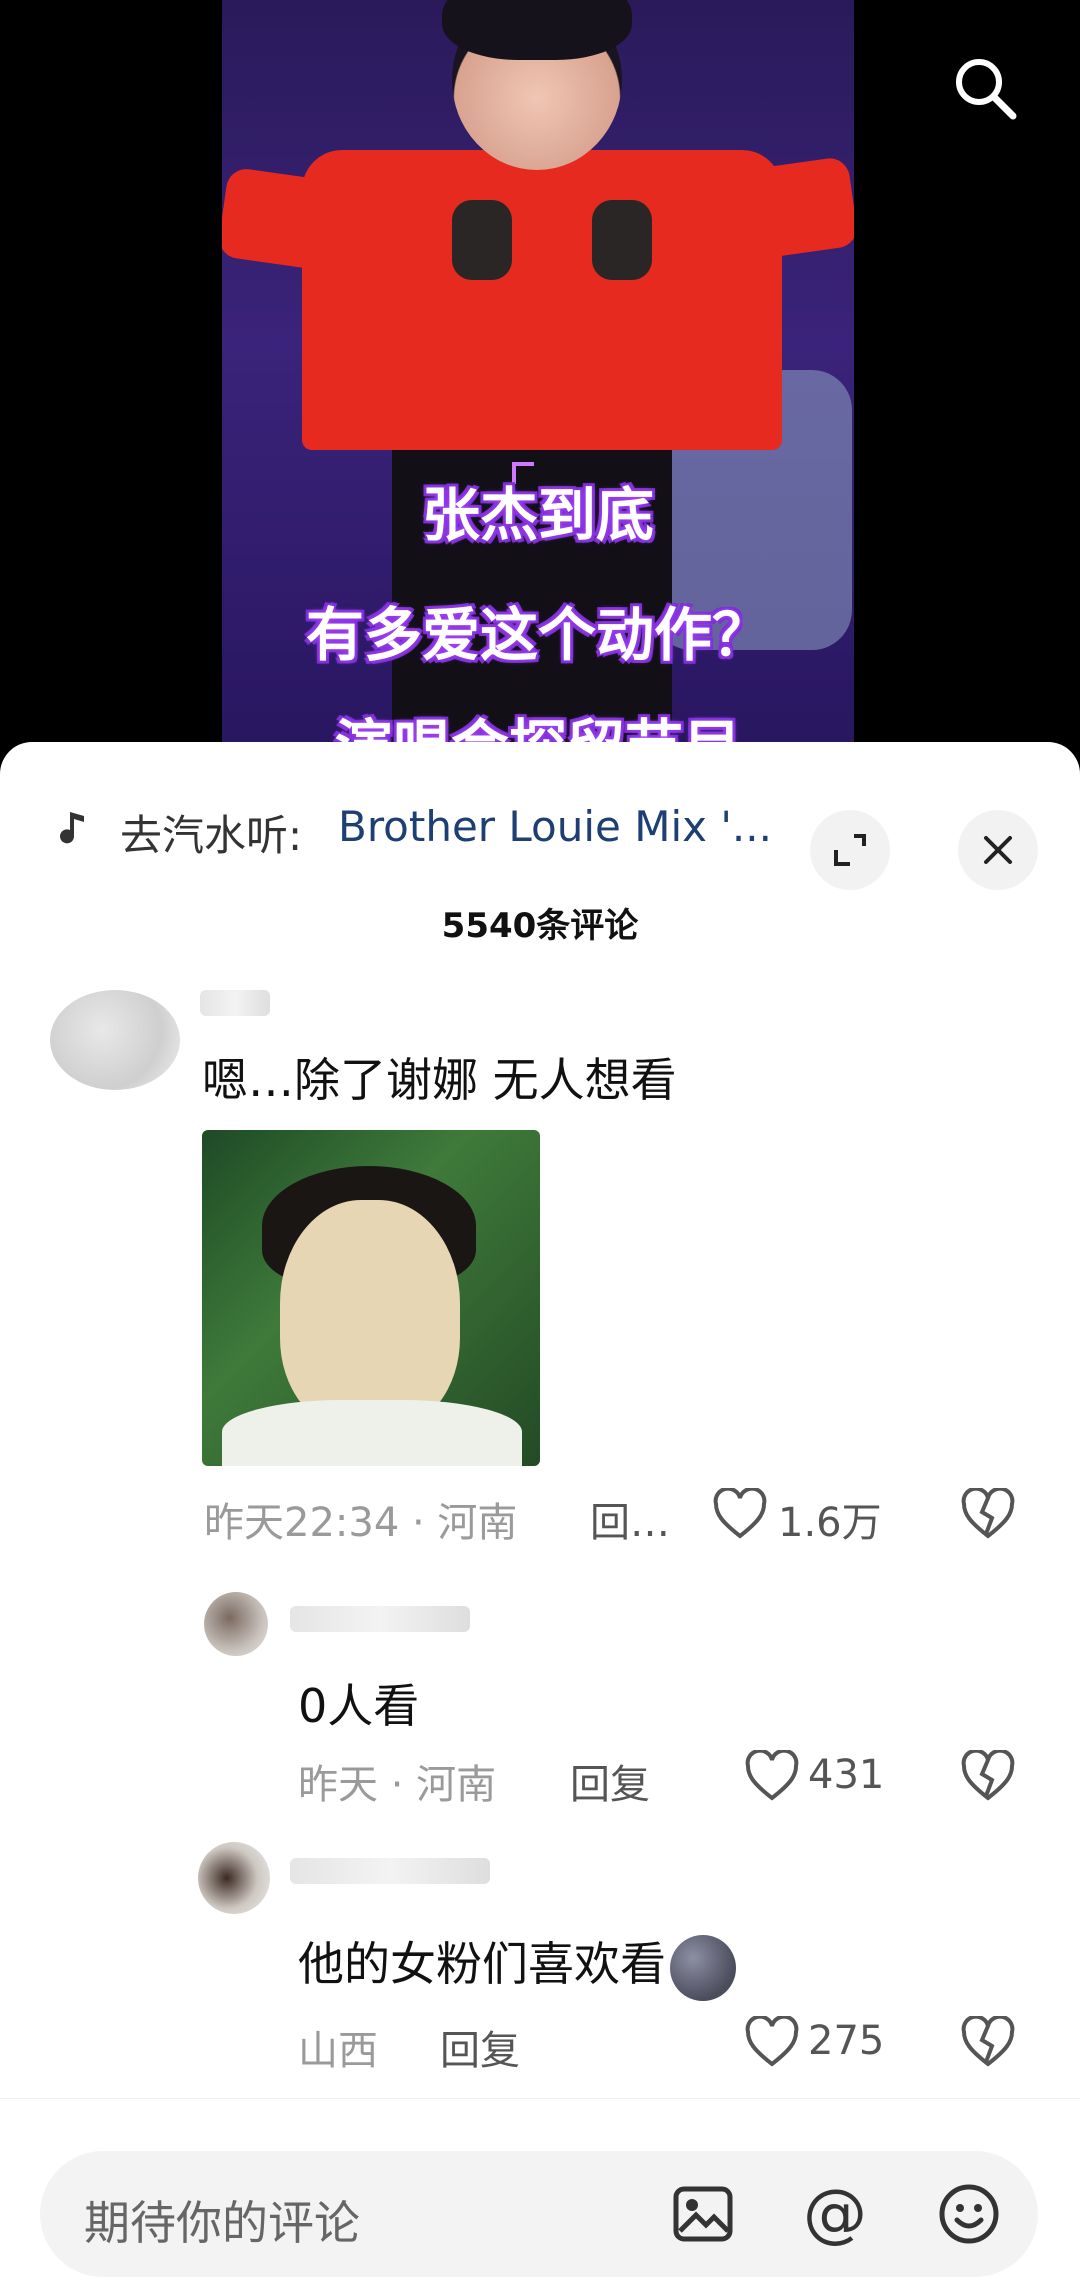  What do you see at coordinates (72, 828) in the screenshot?
I see `music-note-icon` at bounding box center [72, 828].